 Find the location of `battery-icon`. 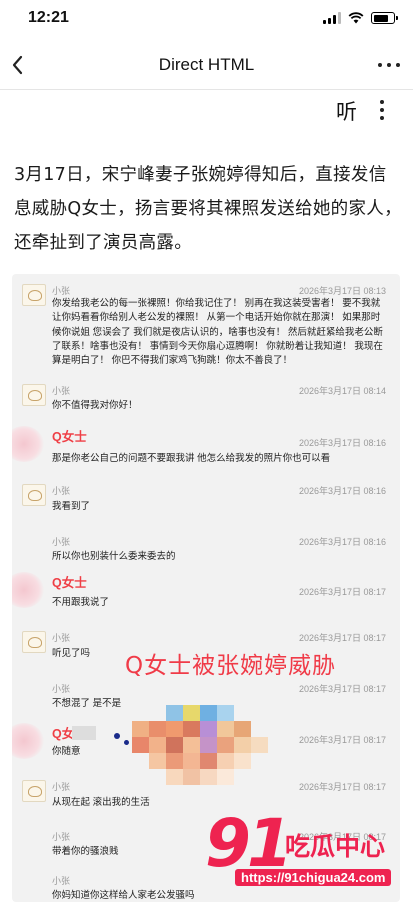

battery-icon is located at coordinates (384, 18).